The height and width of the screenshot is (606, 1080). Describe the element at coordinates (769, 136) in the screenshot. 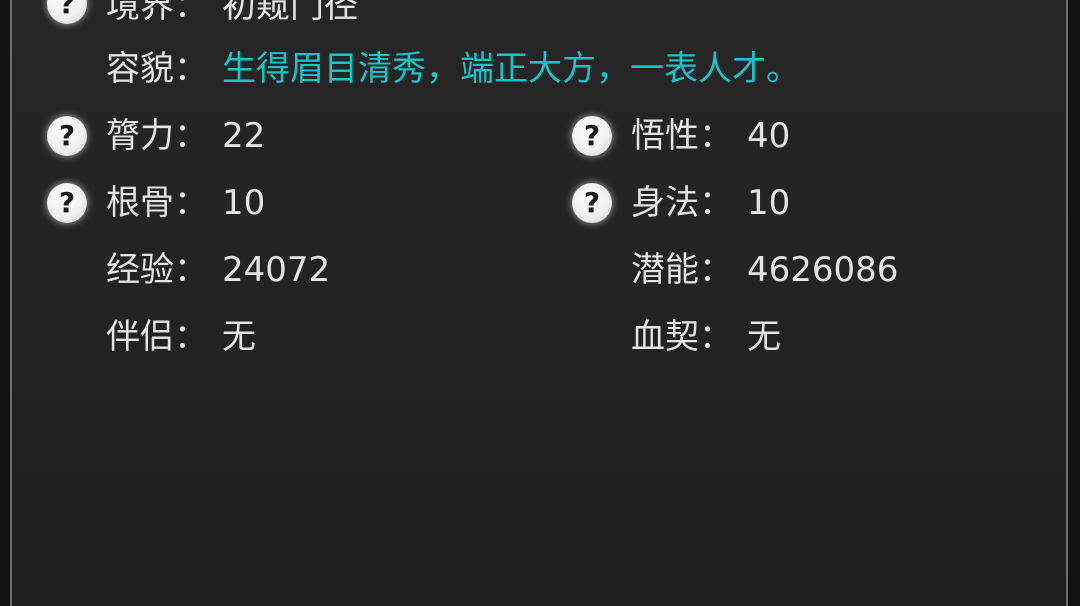

I see `comprehension-value: 40` at that location.